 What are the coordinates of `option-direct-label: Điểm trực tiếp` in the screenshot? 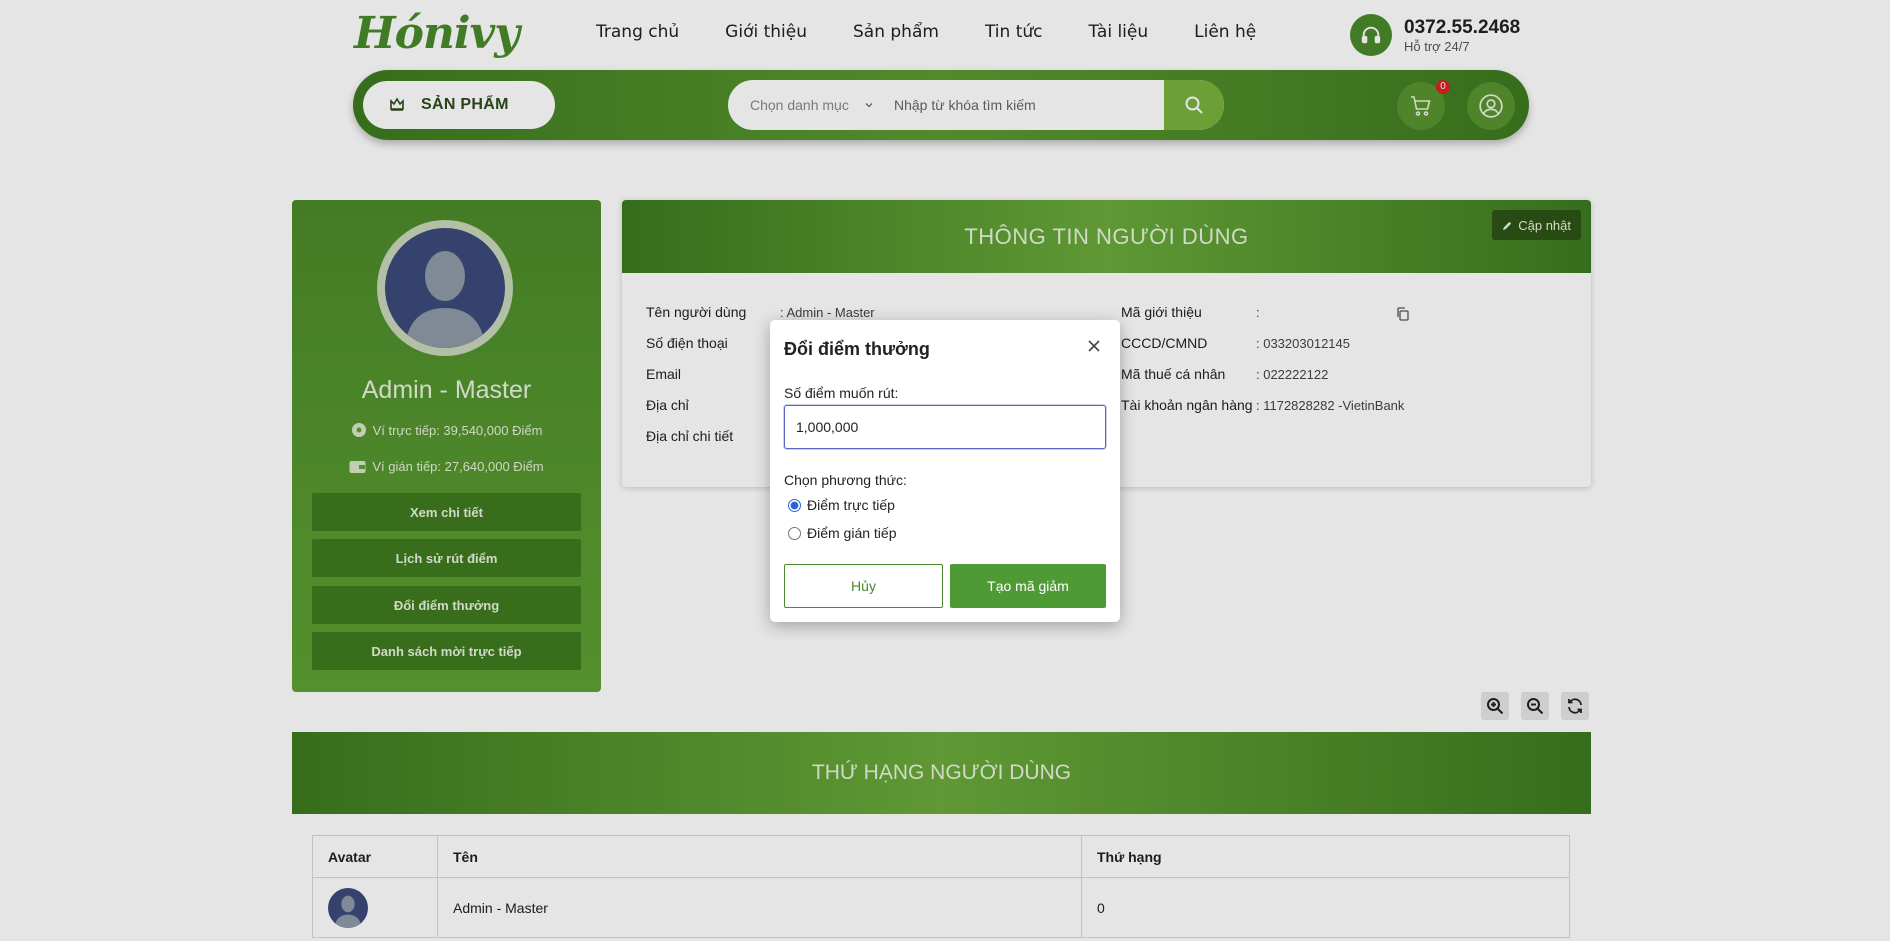 It's located at (851, 505).